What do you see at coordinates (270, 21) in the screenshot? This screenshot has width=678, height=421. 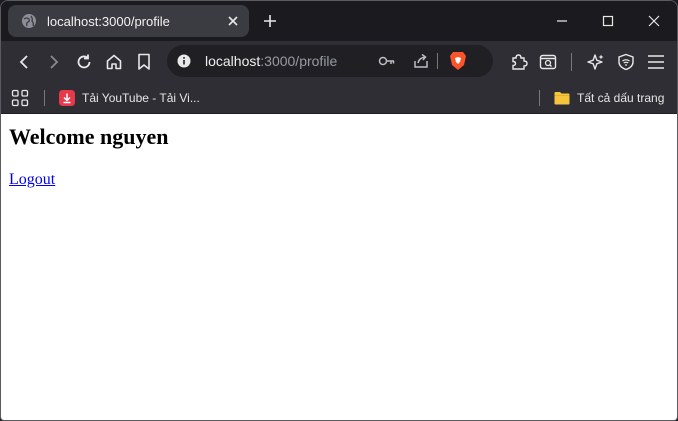 I see `new-tab-icon` at bounding box center [270, 21].